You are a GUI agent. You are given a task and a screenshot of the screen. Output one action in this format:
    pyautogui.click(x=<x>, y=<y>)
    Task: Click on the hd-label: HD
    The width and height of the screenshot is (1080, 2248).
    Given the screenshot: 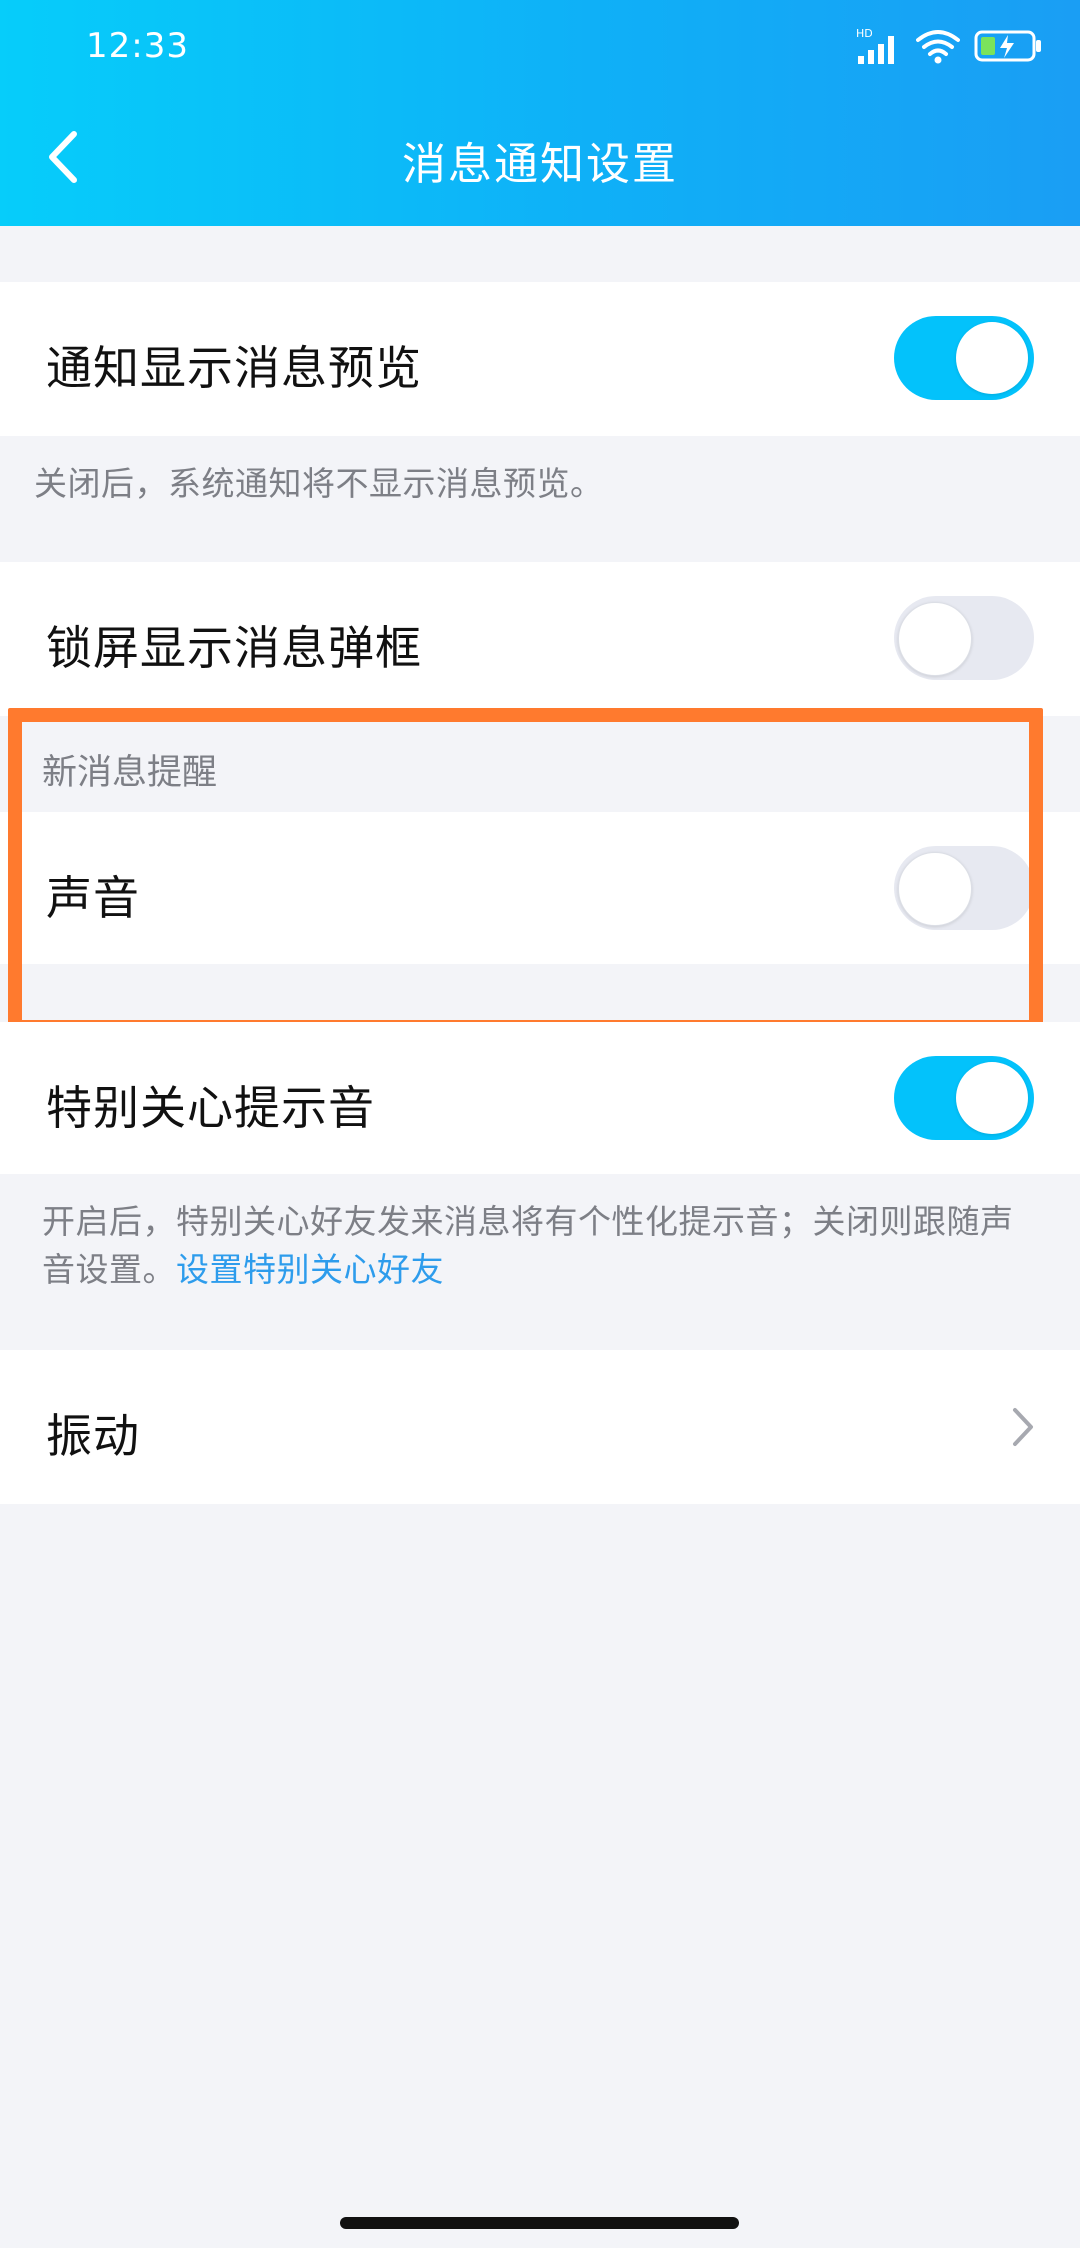 What is the action you would take?
    pyautogui.click(x=864, y=33)
    